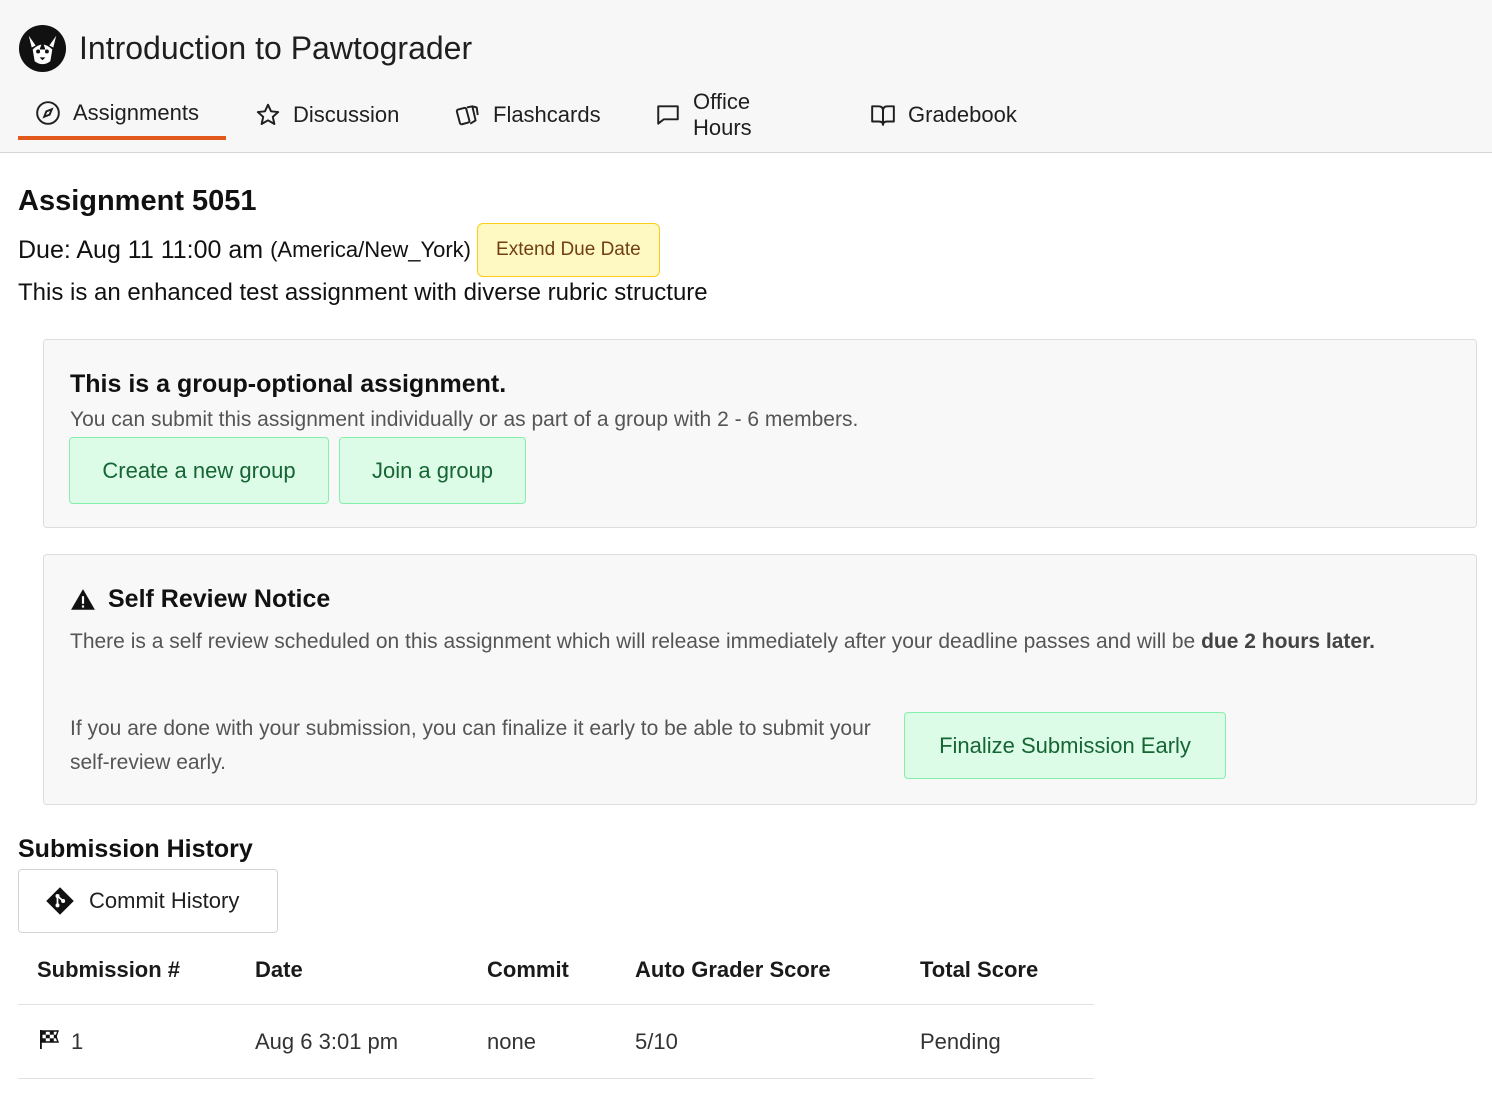 The height and width of the screenshot is (1120, 1492). What do you see at coordinates (370, 250) in the screenshot?
I see `timezone: (America/New_York)` at bounding box center [370, 250].